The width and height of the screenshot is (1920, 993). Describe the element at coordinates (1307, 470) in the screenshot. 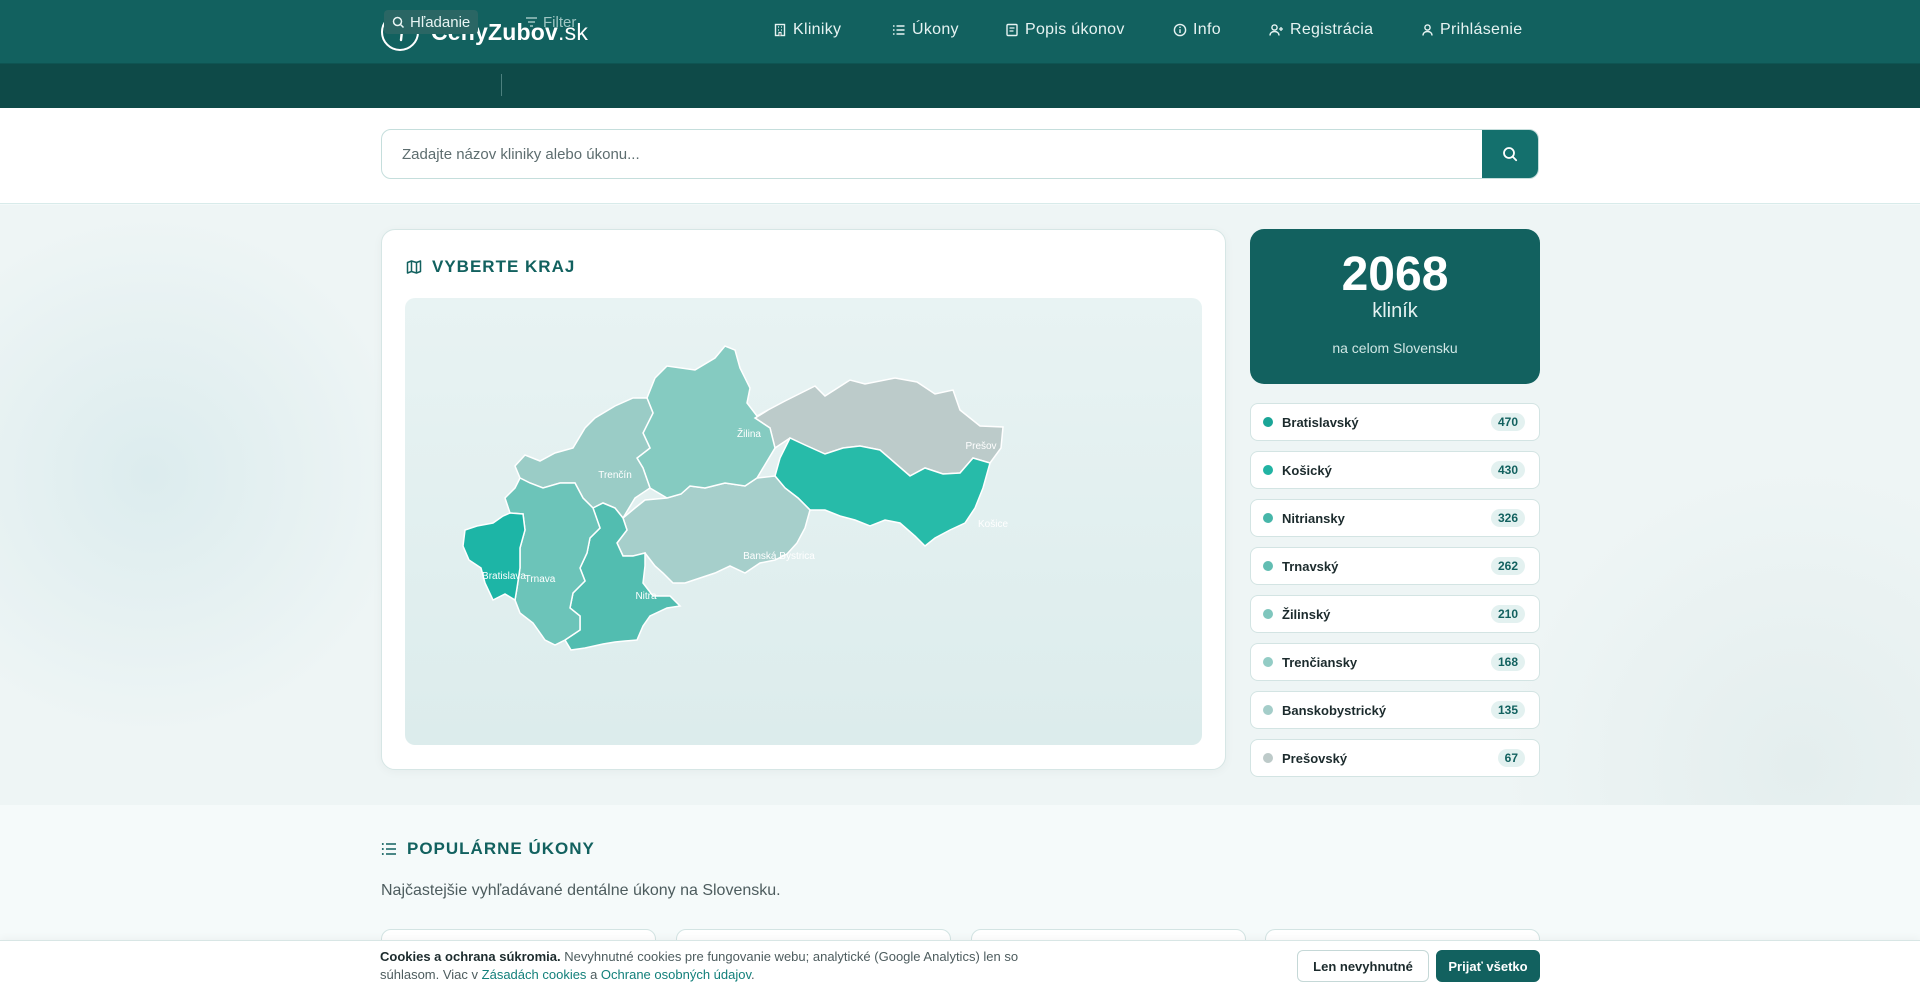

I see `region-name: Košický` at that location.